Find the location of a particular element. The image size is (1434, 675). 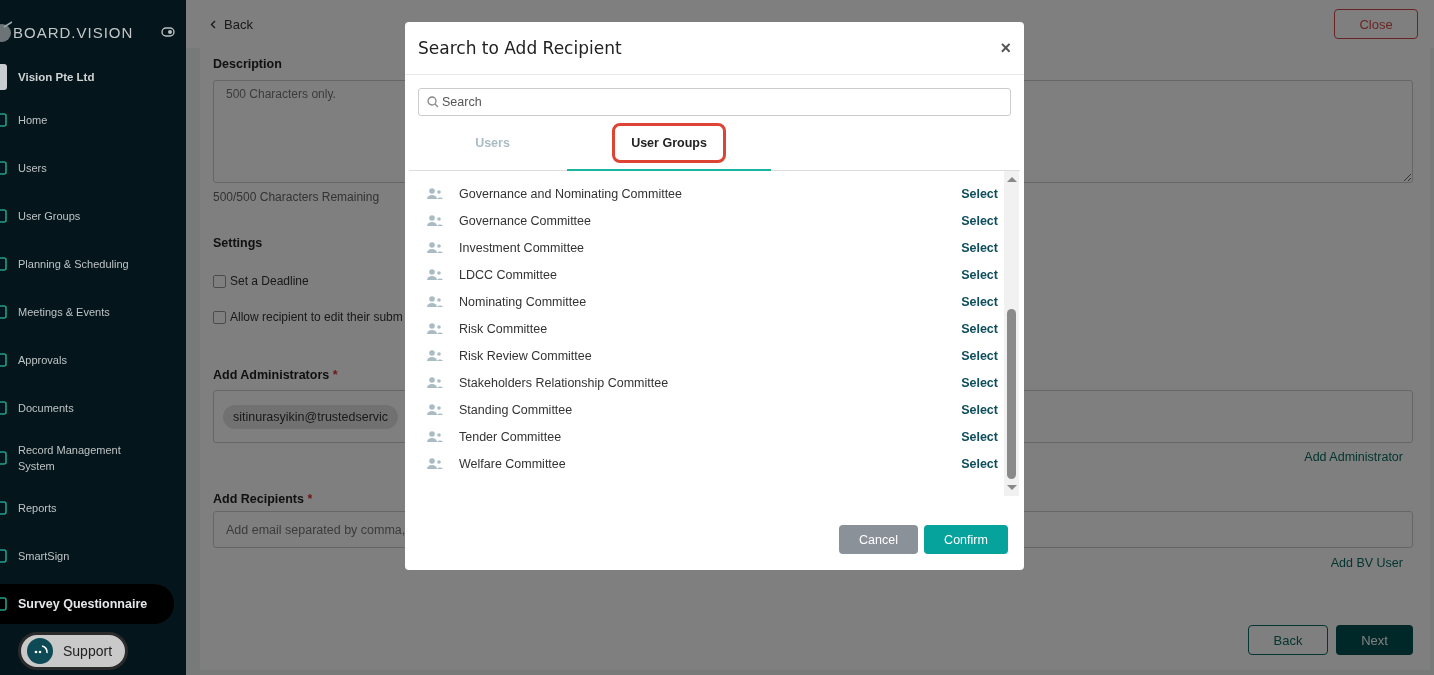

email-chip: sitinurasyikin@trustedservic is located at coordinates (311, 416).